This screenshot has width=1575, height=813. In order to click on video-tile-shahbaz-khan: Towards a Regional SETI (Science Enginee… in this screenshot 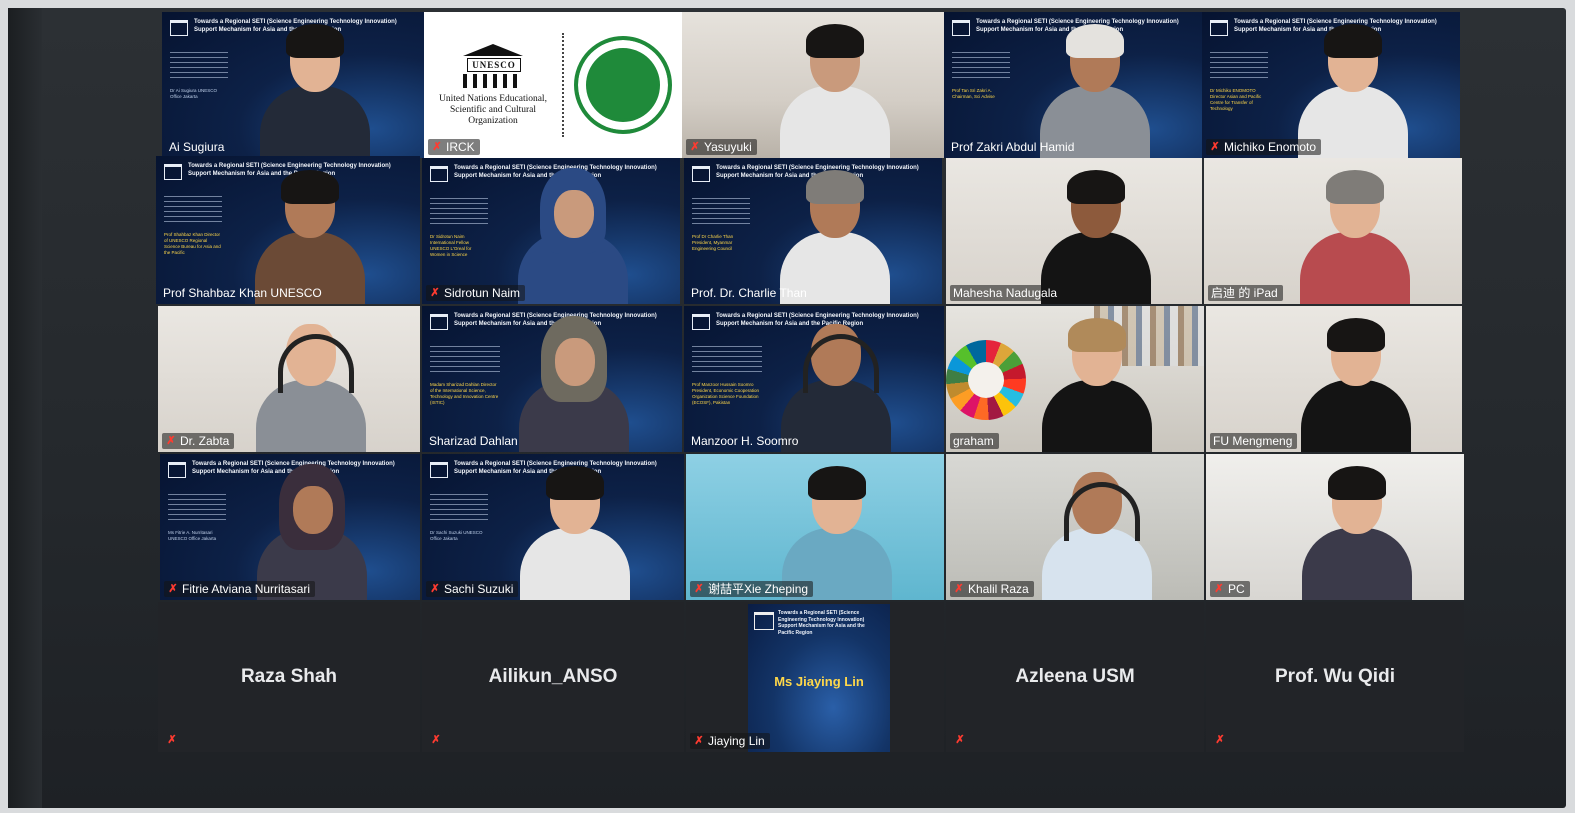, I will do `click(288, 230)`.